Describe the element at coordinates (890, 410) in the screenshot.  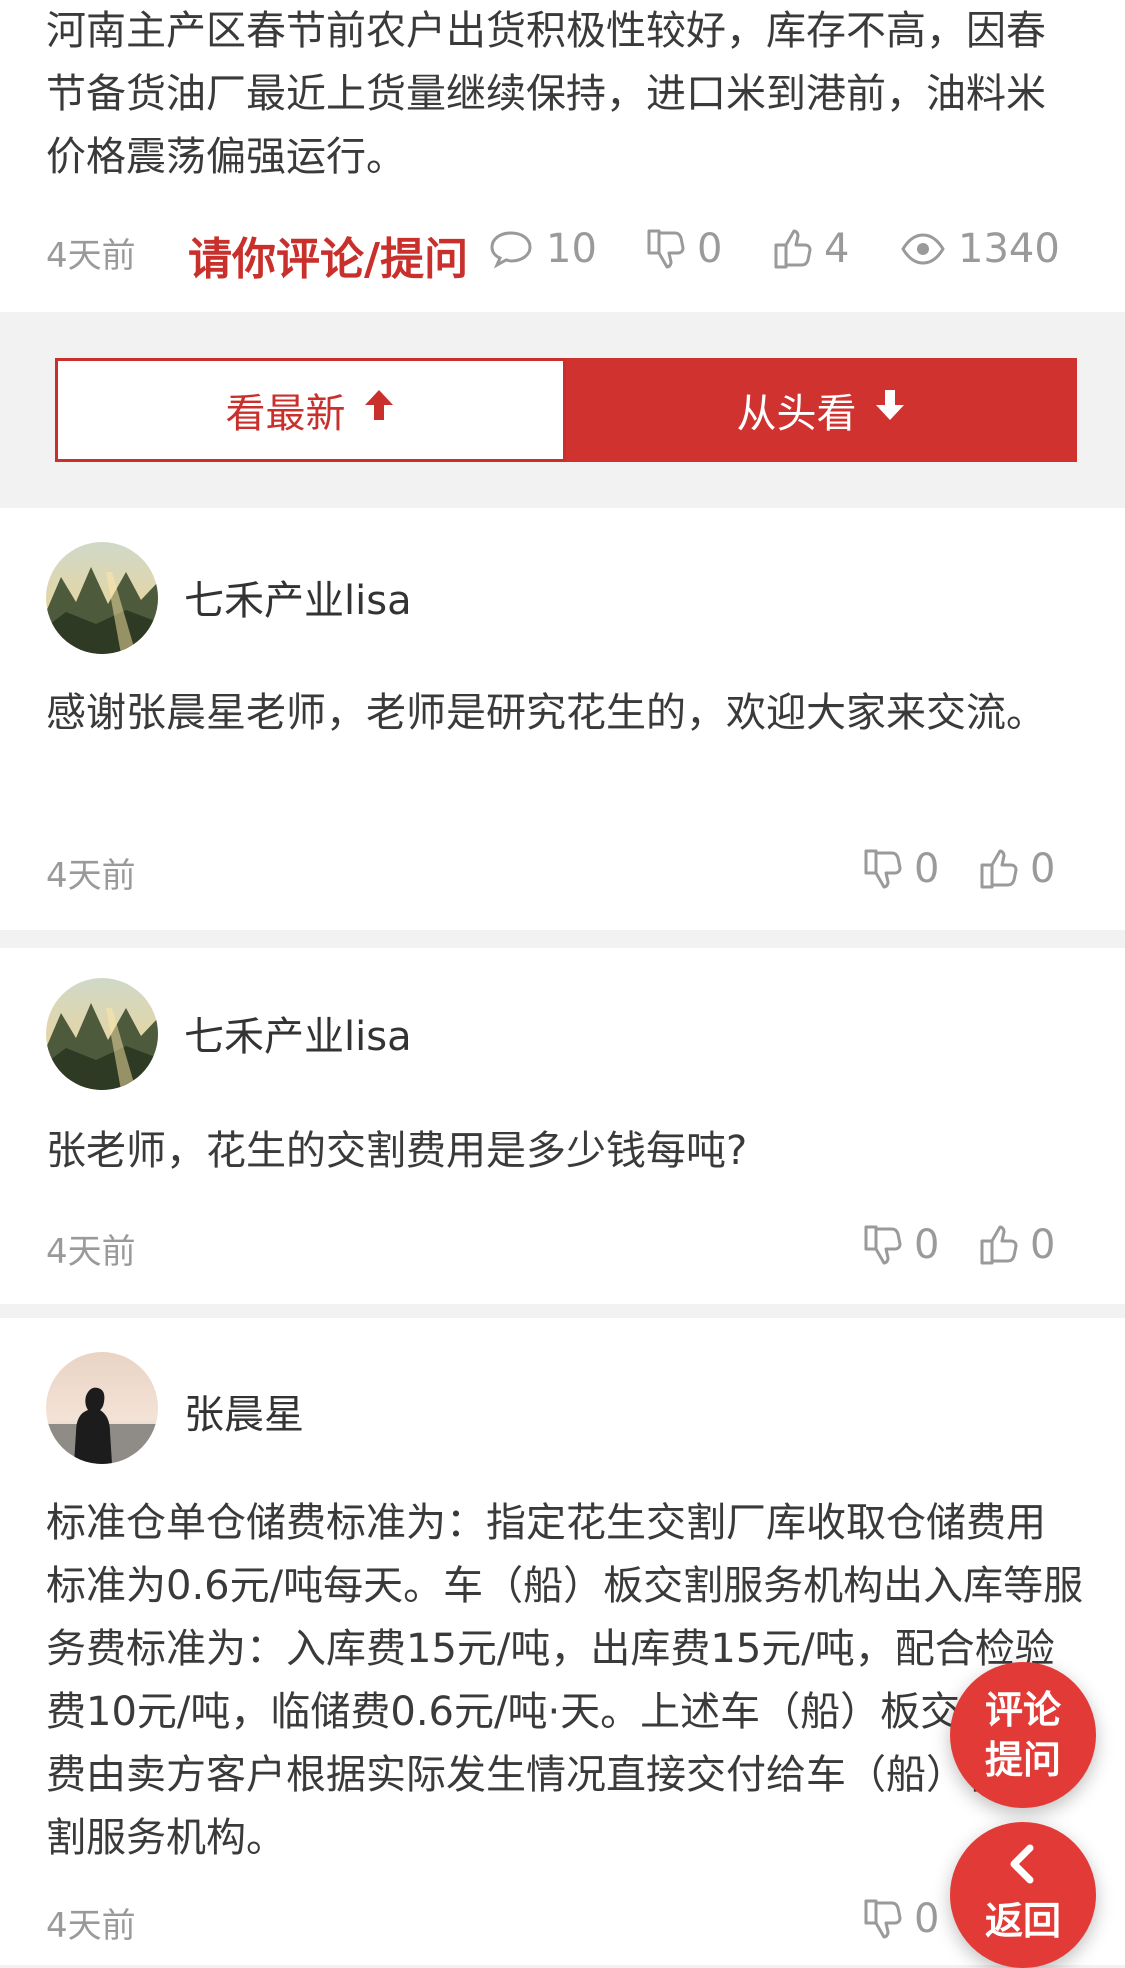
I see `arrow-down-icon` at that location.